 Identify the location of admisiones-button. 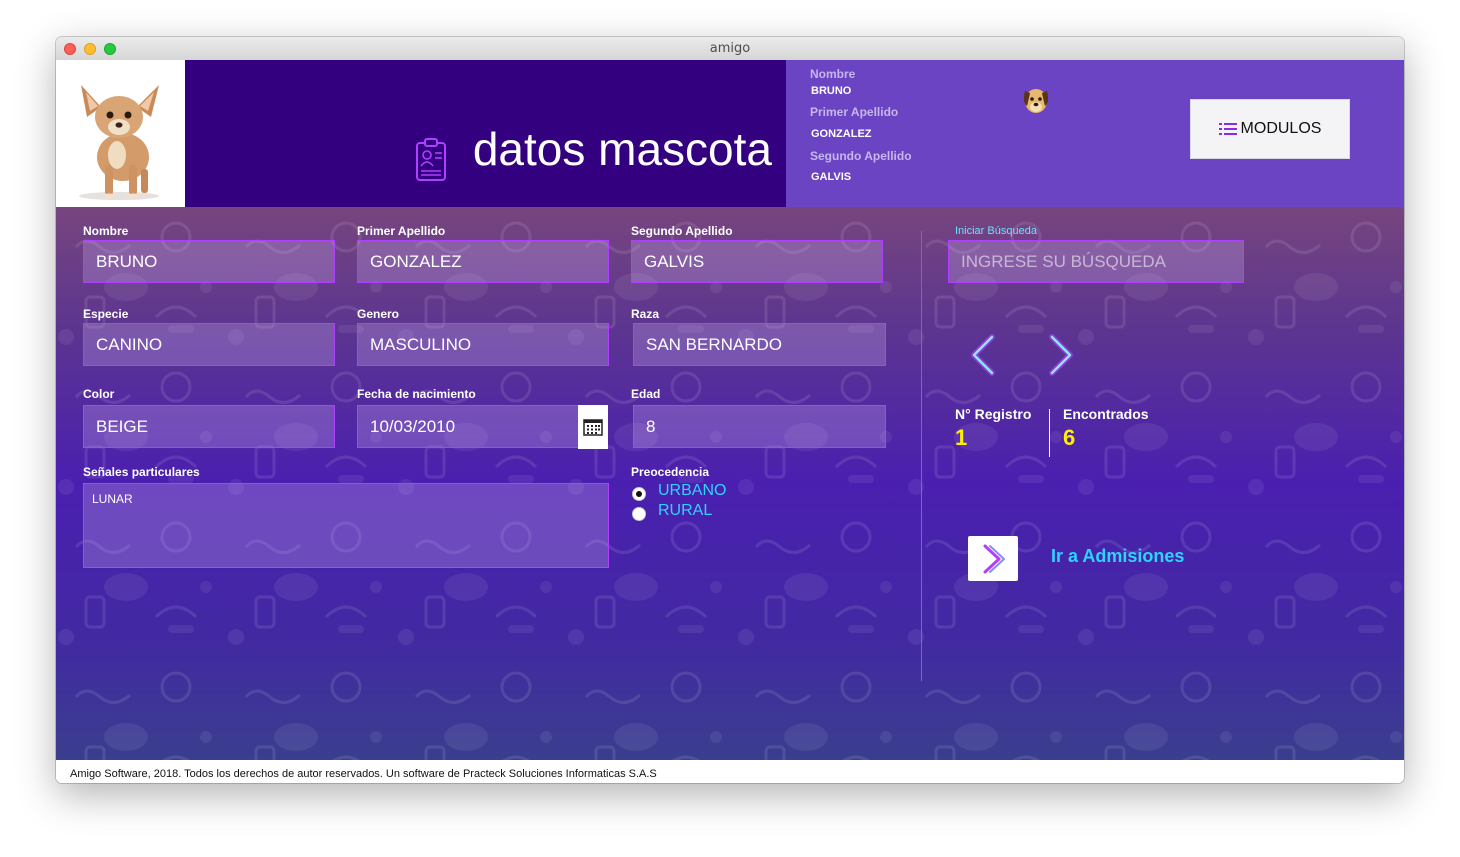
(993, 558).